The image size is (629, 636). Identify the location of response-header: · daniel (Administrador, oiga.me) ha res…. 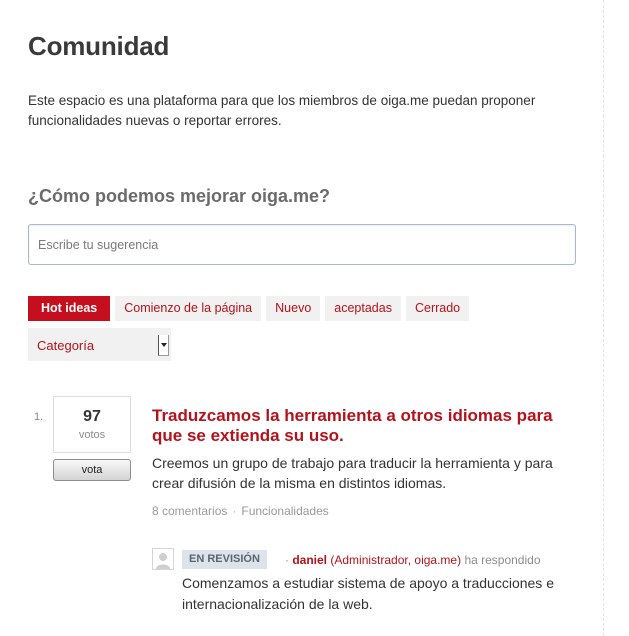
(413, 560).